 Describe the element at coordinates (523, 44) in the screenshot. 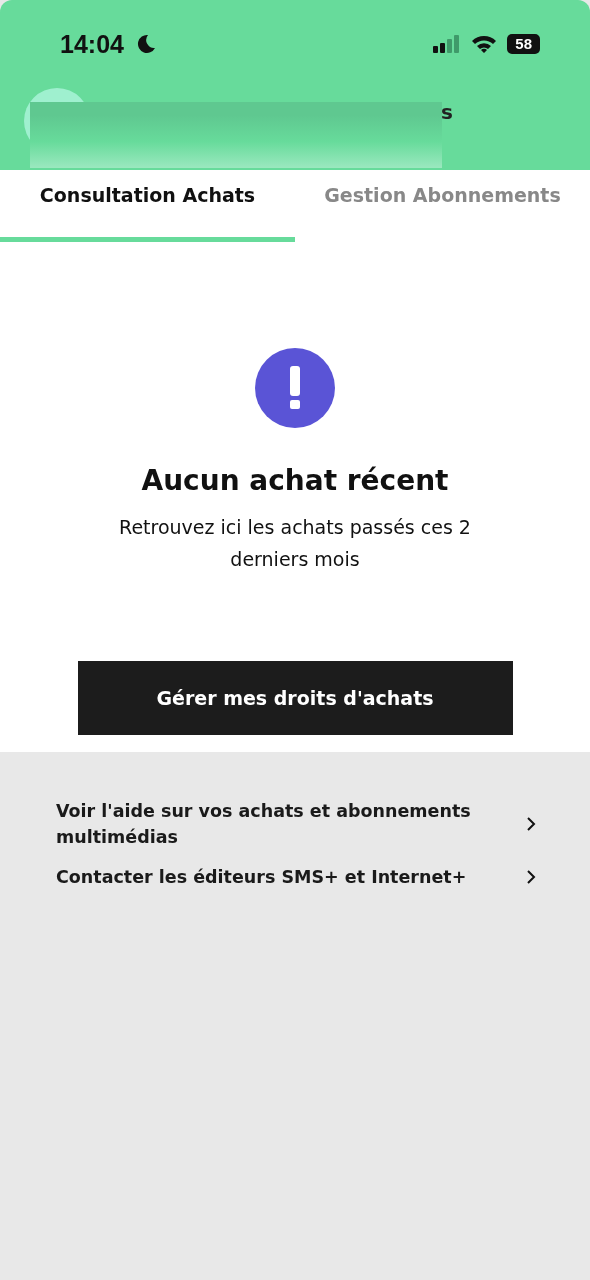

I see `battery-indicator: 58` at that location.